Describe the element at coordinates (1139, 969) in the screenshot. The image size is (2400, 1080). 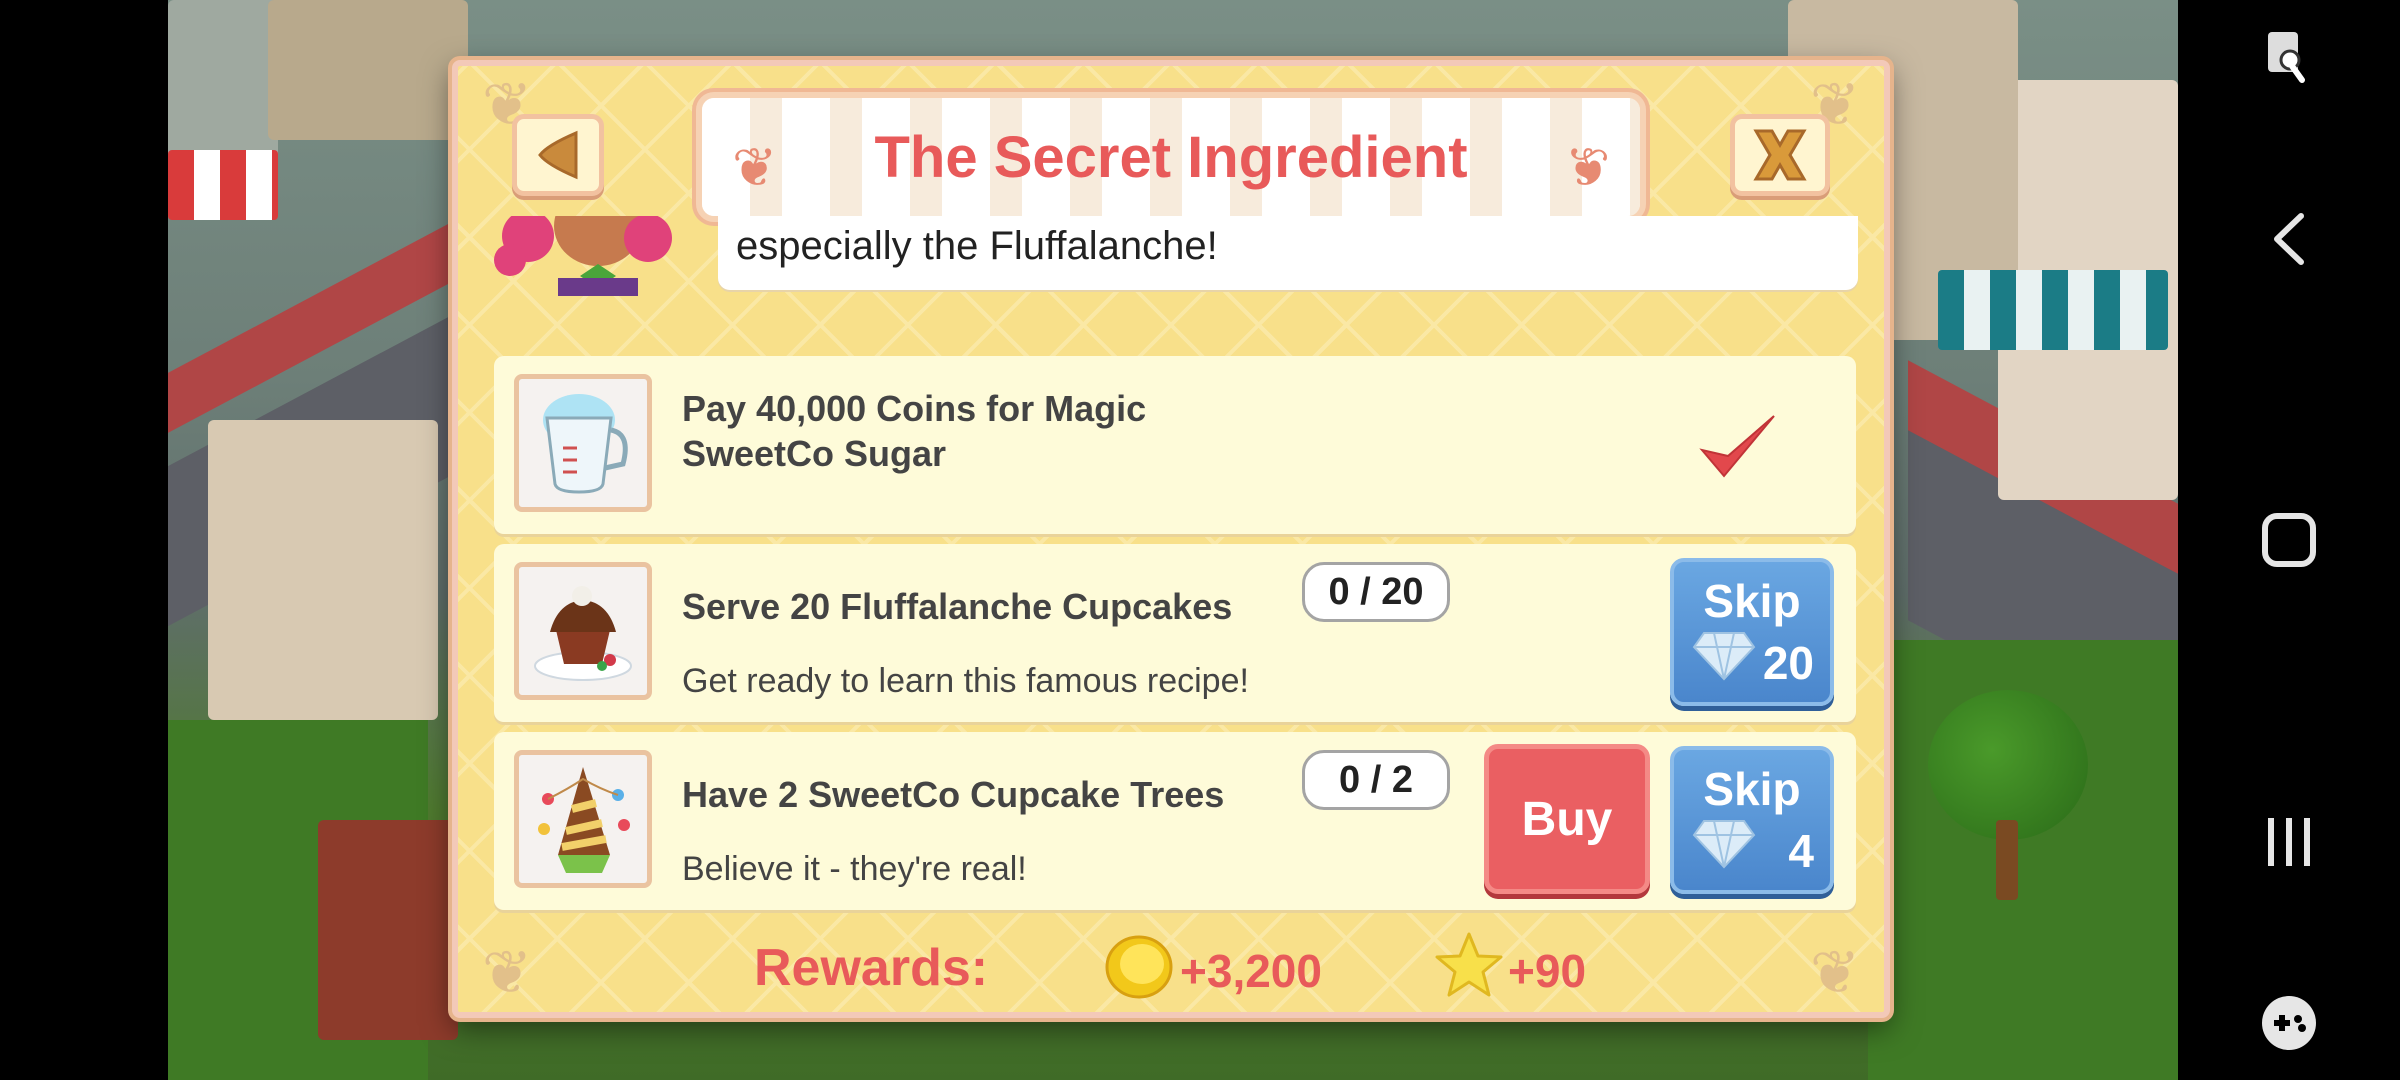
I see `coin-icon` at that location.